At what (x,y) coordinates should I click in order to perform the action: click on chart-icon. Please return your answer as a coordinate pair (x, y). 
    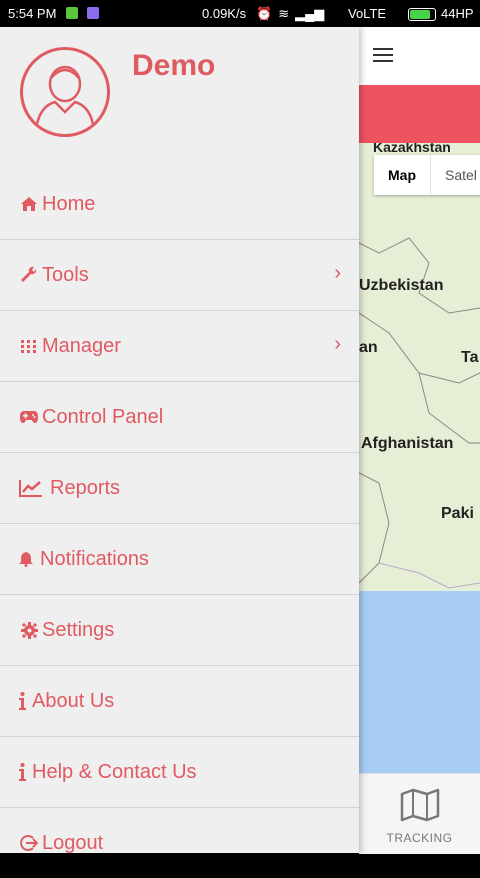
    Looking at the image, I should click on (31, 488).